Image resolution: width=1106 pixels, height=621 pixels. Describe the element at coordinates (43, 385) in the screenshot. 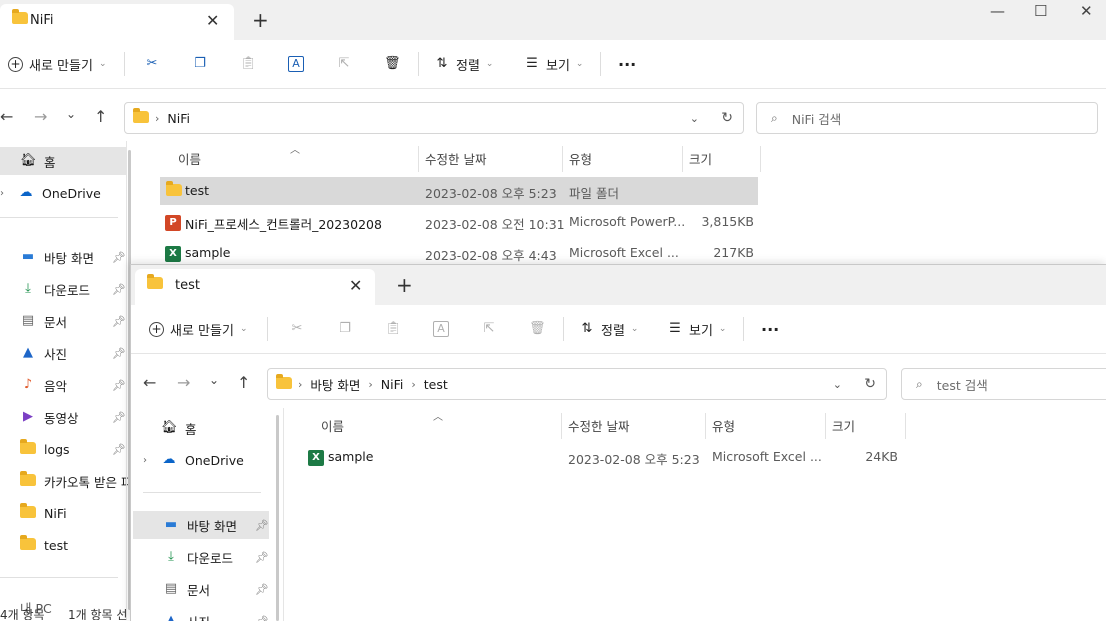

I see `sidebar-item-music: ♪ 음악 📌︎` at that location.